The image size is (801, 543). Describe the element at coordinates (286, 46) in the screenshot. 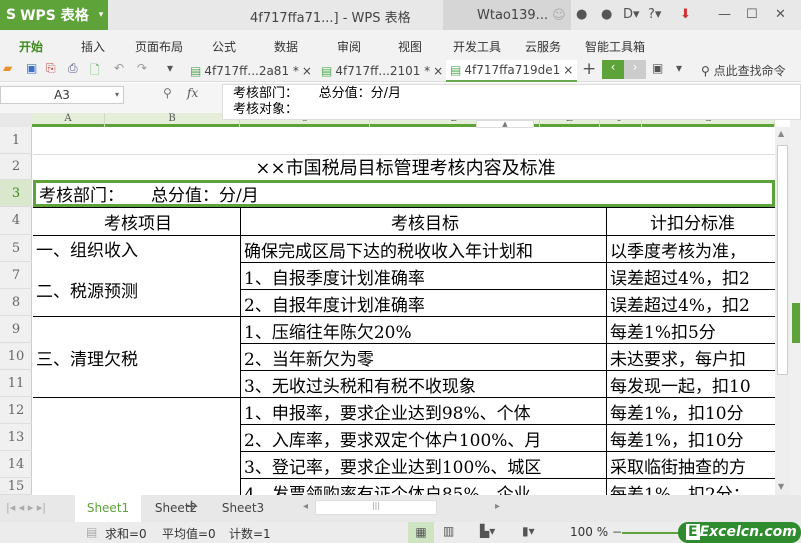

I see `menu-data: 数据` at that location.